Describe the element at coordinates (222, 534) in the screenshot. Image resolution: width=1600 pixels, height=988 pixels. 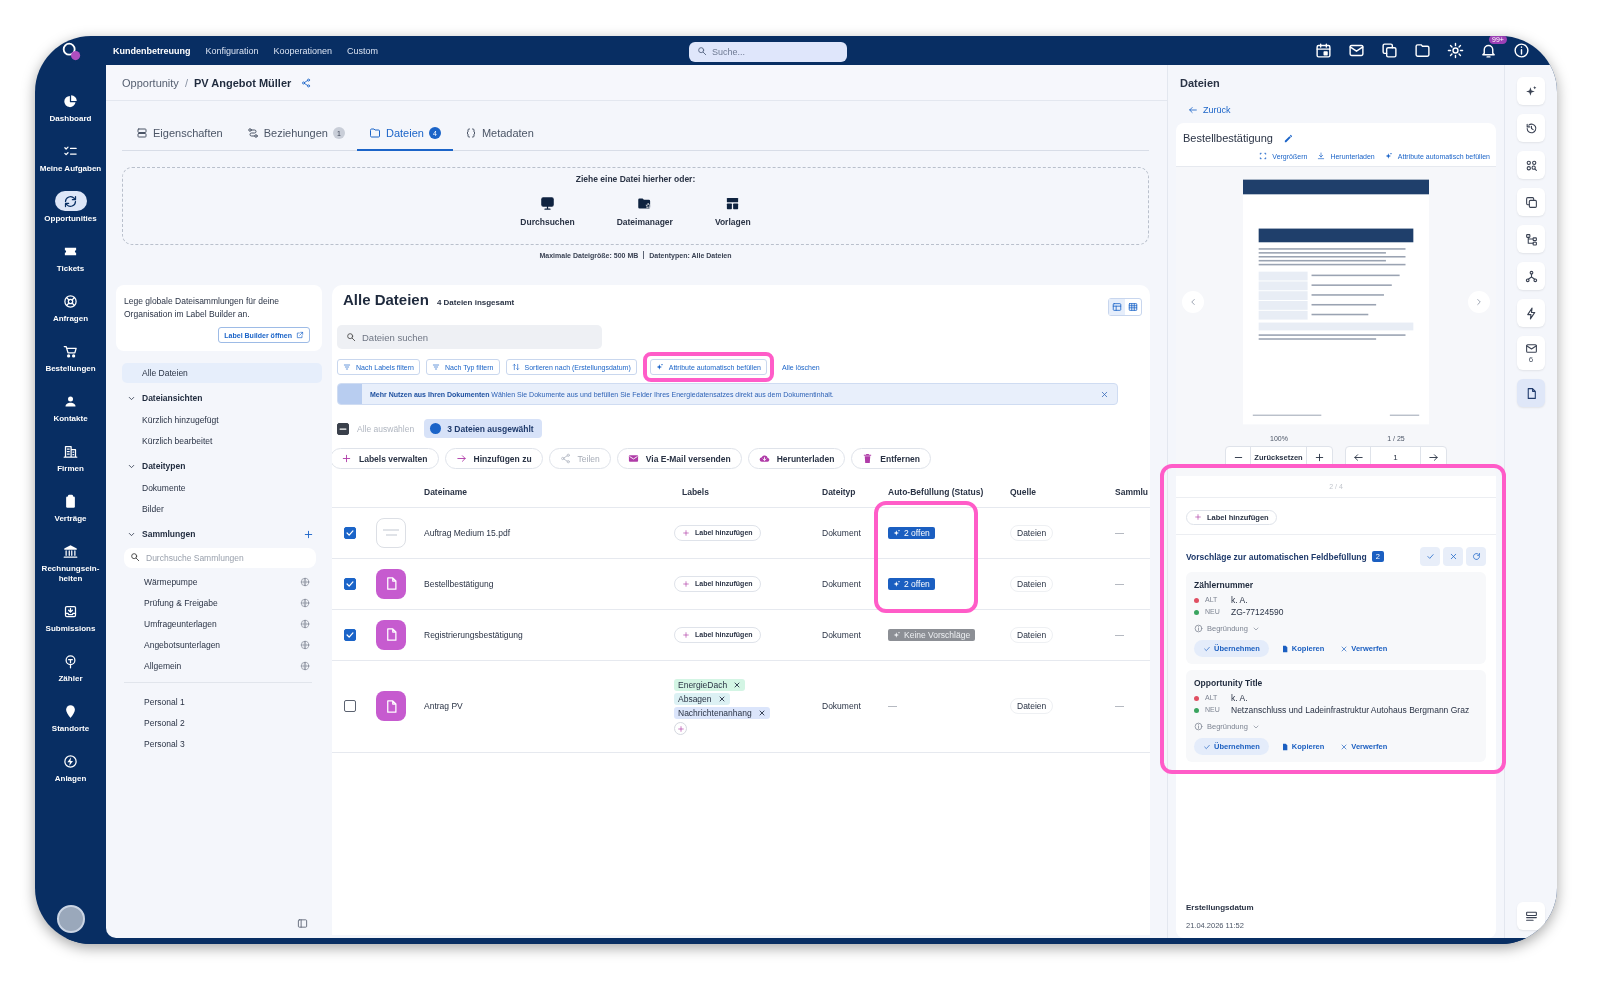
I see `group-header: Sammlungen` at that location.